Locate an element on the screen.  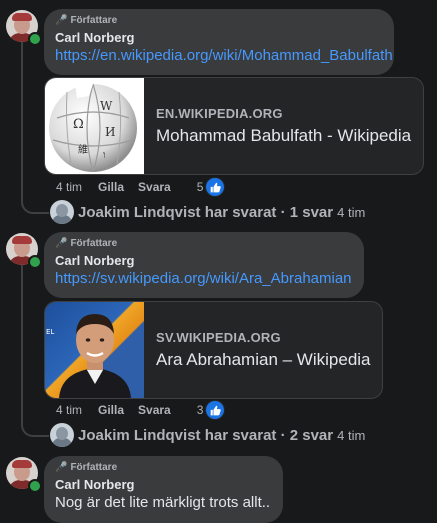
svg-text: W is located at coordinates (106, 106).